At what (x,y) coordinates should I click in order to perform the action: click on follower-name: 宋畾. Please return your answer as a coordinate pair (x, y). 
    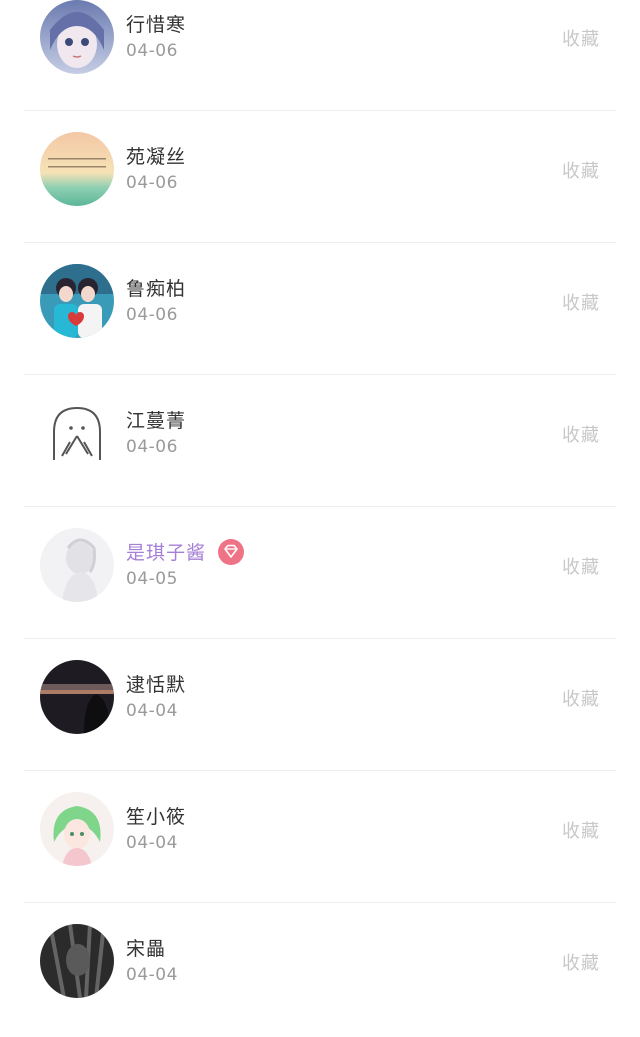
    Looking at the image, I should click on (146, 947).